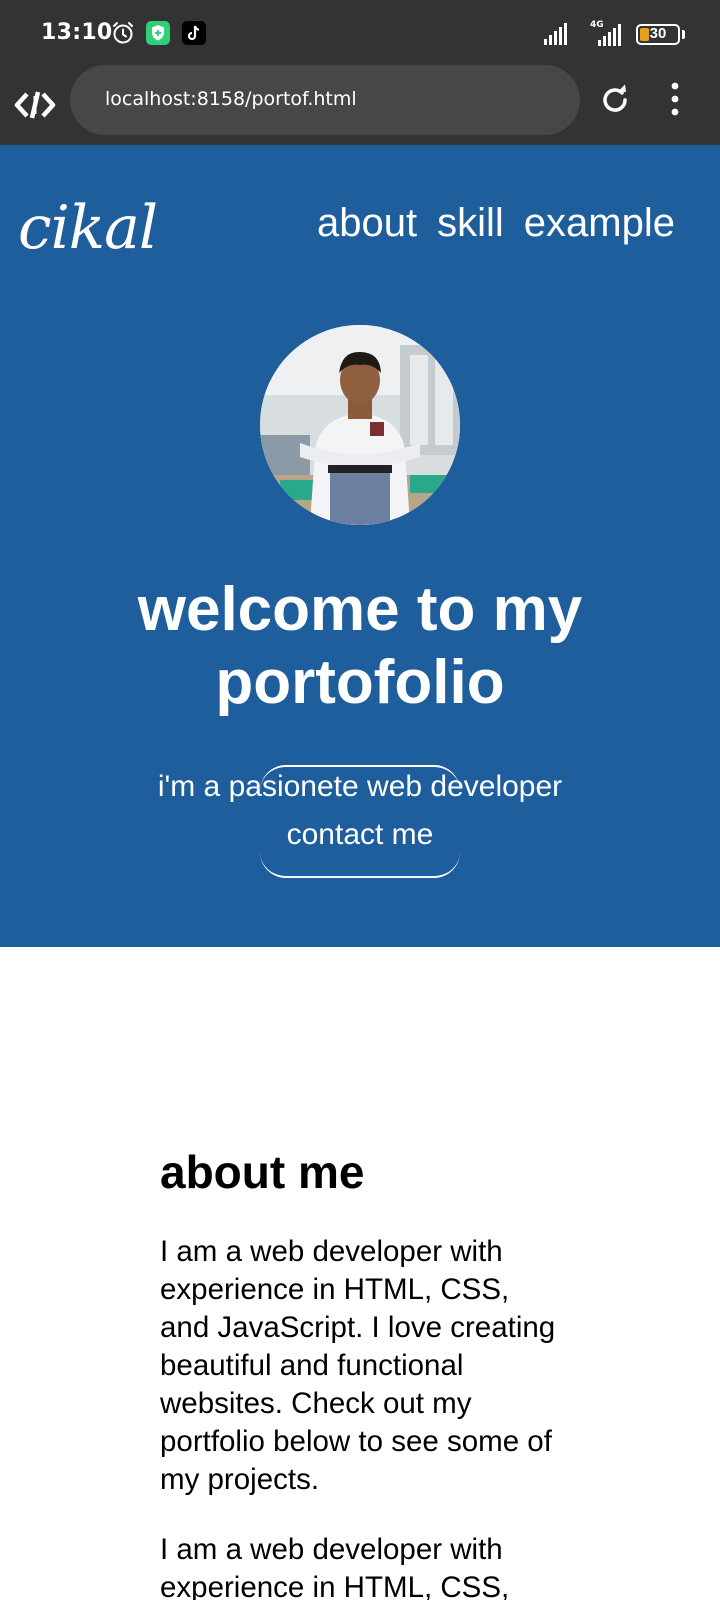  I want to click on address-bar: localhost:8158/portof.html, so click(325, 100).